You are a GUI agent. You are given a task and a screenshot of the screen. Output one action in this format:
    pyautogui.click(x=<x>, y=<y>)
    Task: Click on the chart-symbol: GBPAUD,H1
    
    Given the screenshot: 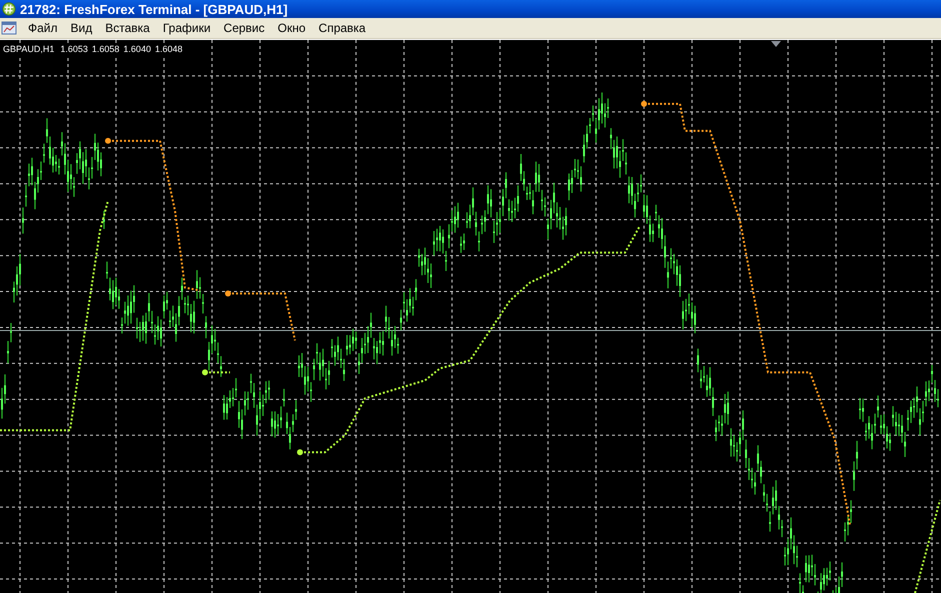 What is the action you would take?
    pyautogui.click(x=28, y=49)
    